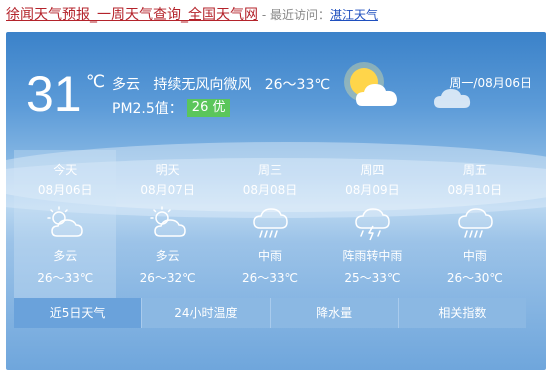 The image size is (549, 378). I want to click on forecast-day: 今天 08月06日 多云 26～33℃, so click(65, 224).